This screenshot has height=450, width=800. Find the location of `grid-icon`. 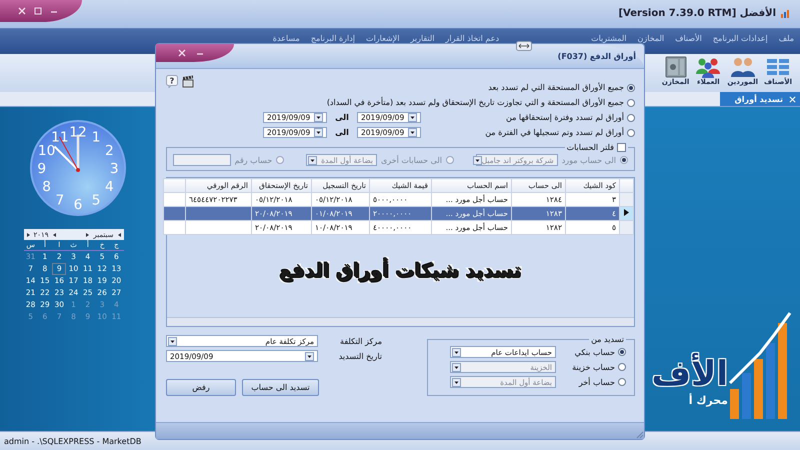

grid-icon is located at coordinates (778, 67).